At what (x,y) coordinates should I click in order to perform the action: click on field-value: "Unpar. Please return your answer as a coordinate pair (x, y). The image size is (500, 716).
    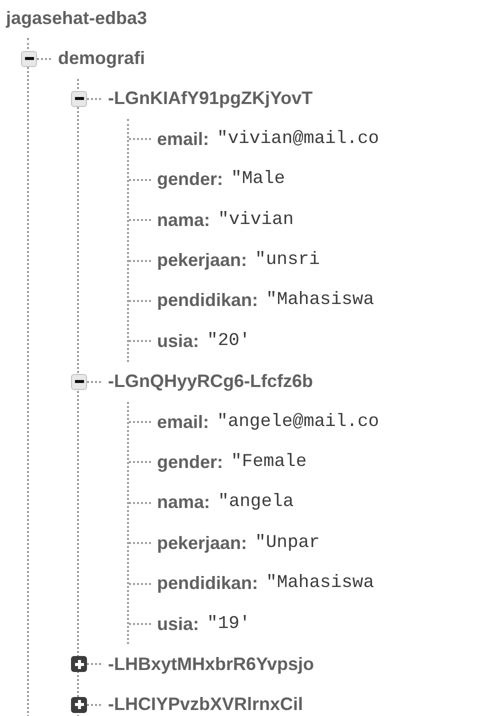
    Looking at the image, I should click on (287, 543).